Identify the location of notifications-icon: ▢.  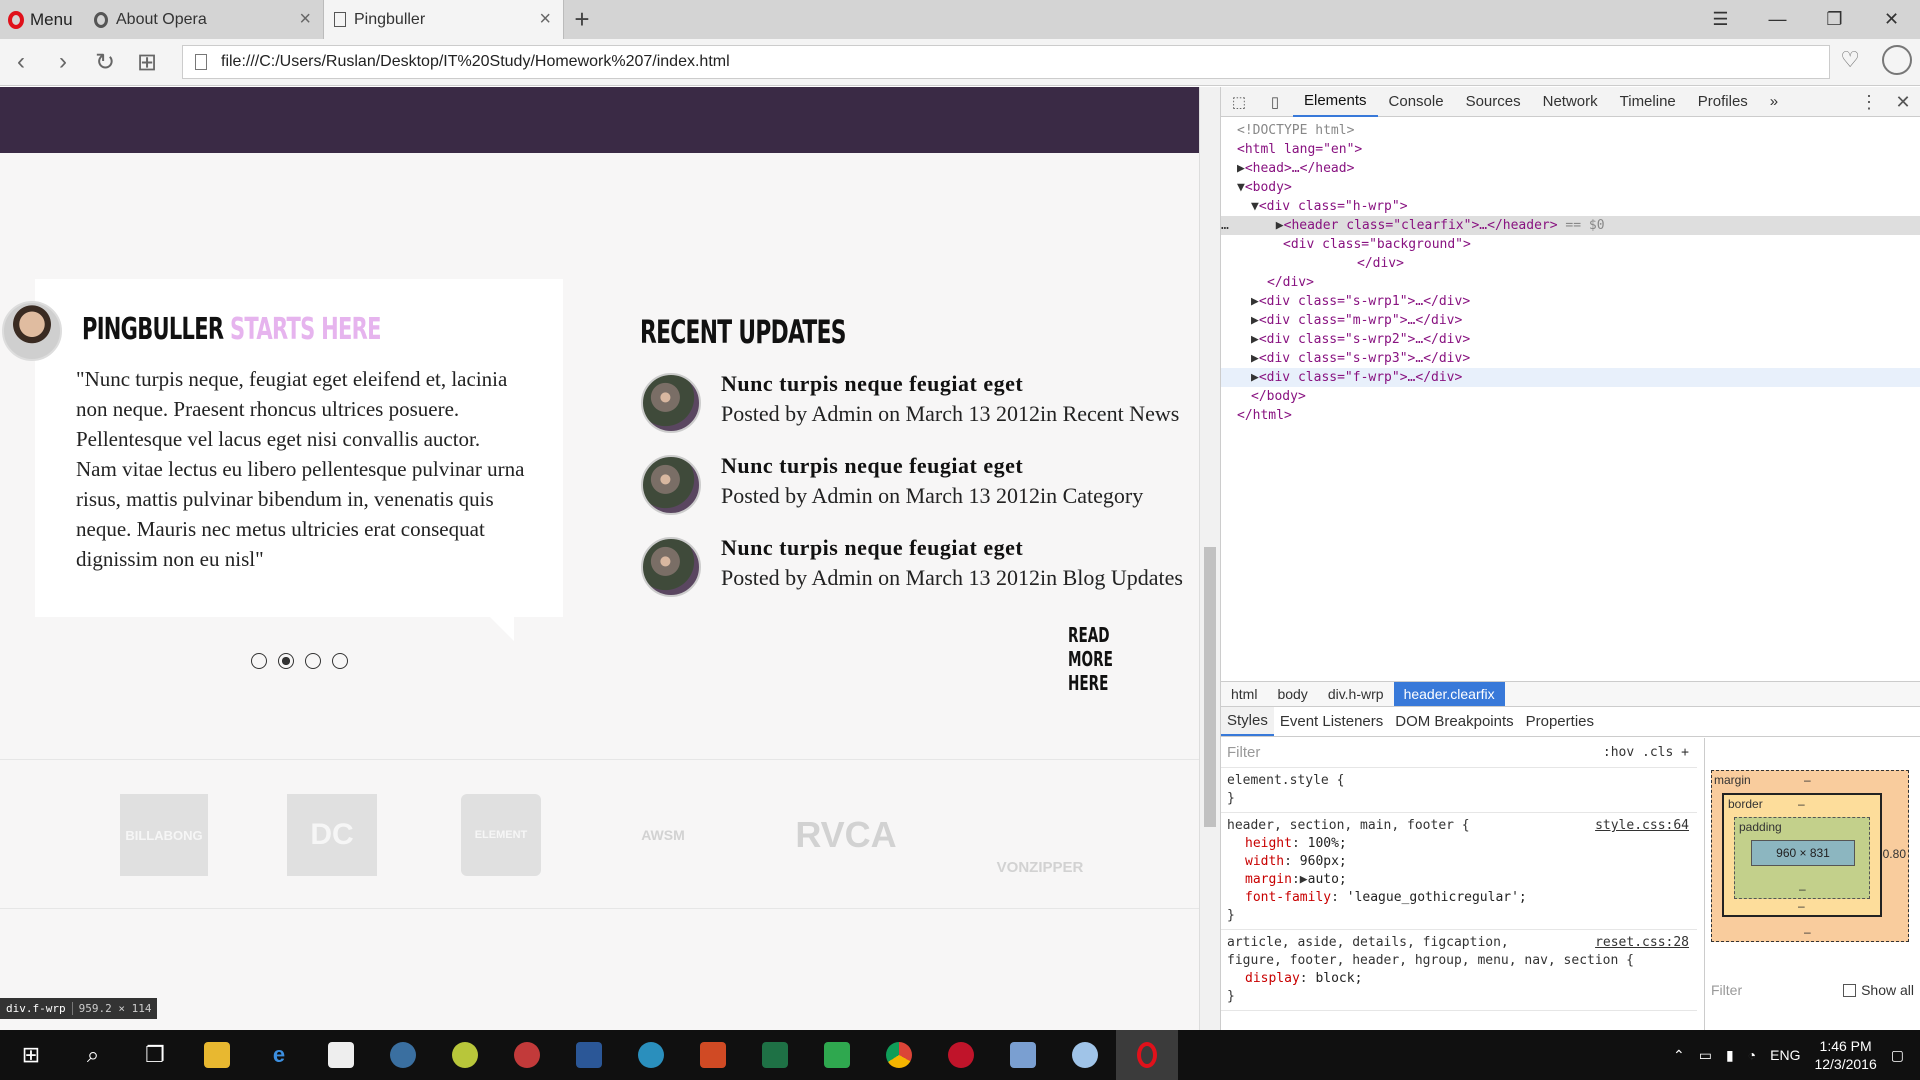
(1897, 1055).